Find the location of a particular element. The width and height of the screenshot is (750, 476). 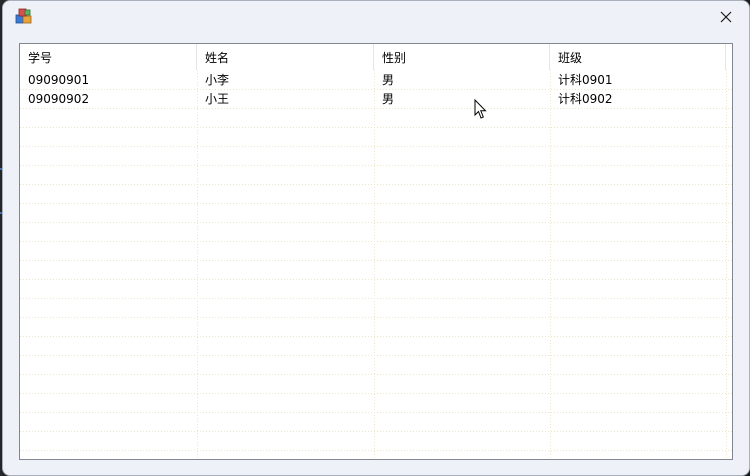

column-header-gender: 性别 is located at coordinates (462, 57).